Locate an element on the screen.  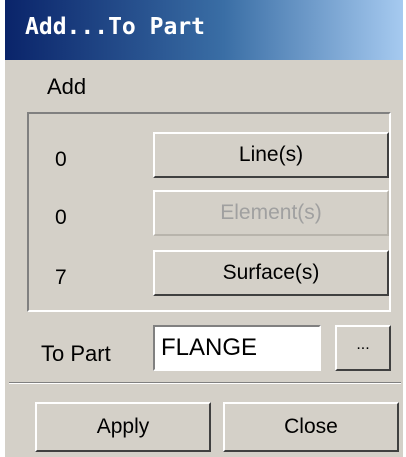
surfaces-button: Surface(s) is located at coordinates (271, 273).